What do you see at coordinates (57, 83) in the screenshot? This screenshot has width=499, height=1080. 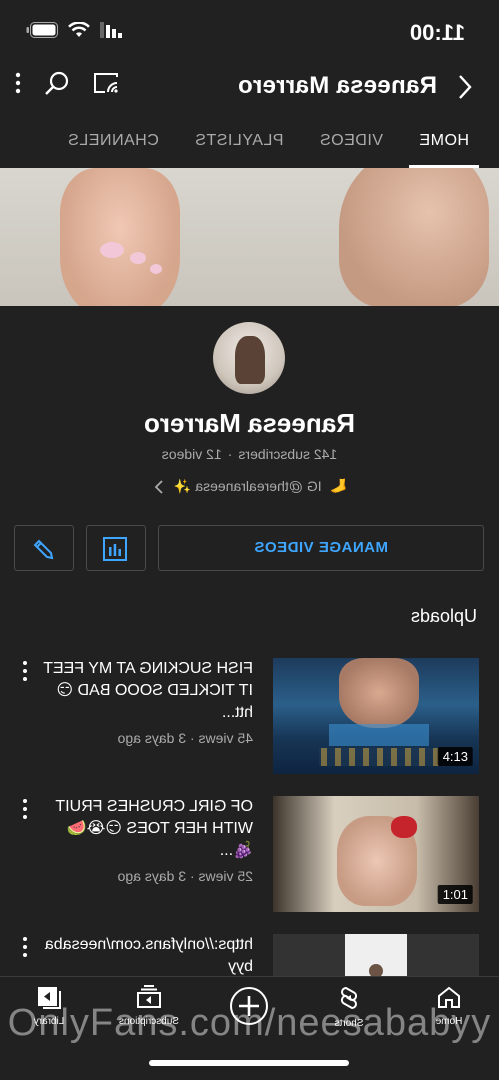 I see `search-icon` at bounding box center [57, 83].